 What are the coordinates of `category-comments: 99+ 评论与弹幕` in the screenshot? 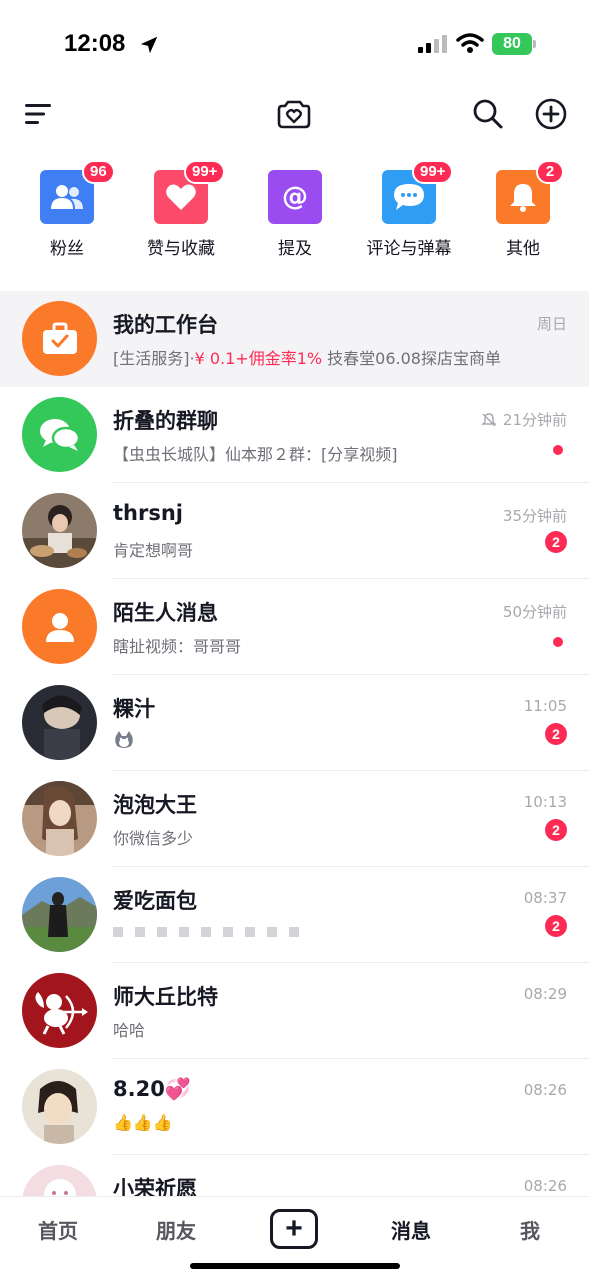 It's located at (409, 215).